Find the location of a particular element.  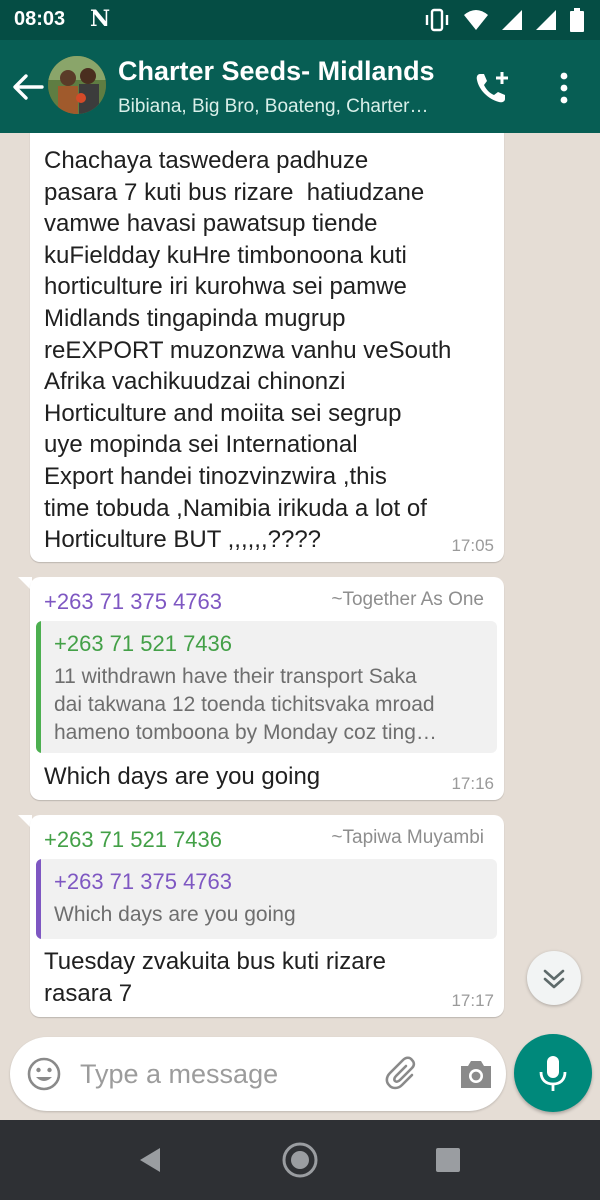

message-sender: +263 71 521 7436 is located at coordinates (133, 840).